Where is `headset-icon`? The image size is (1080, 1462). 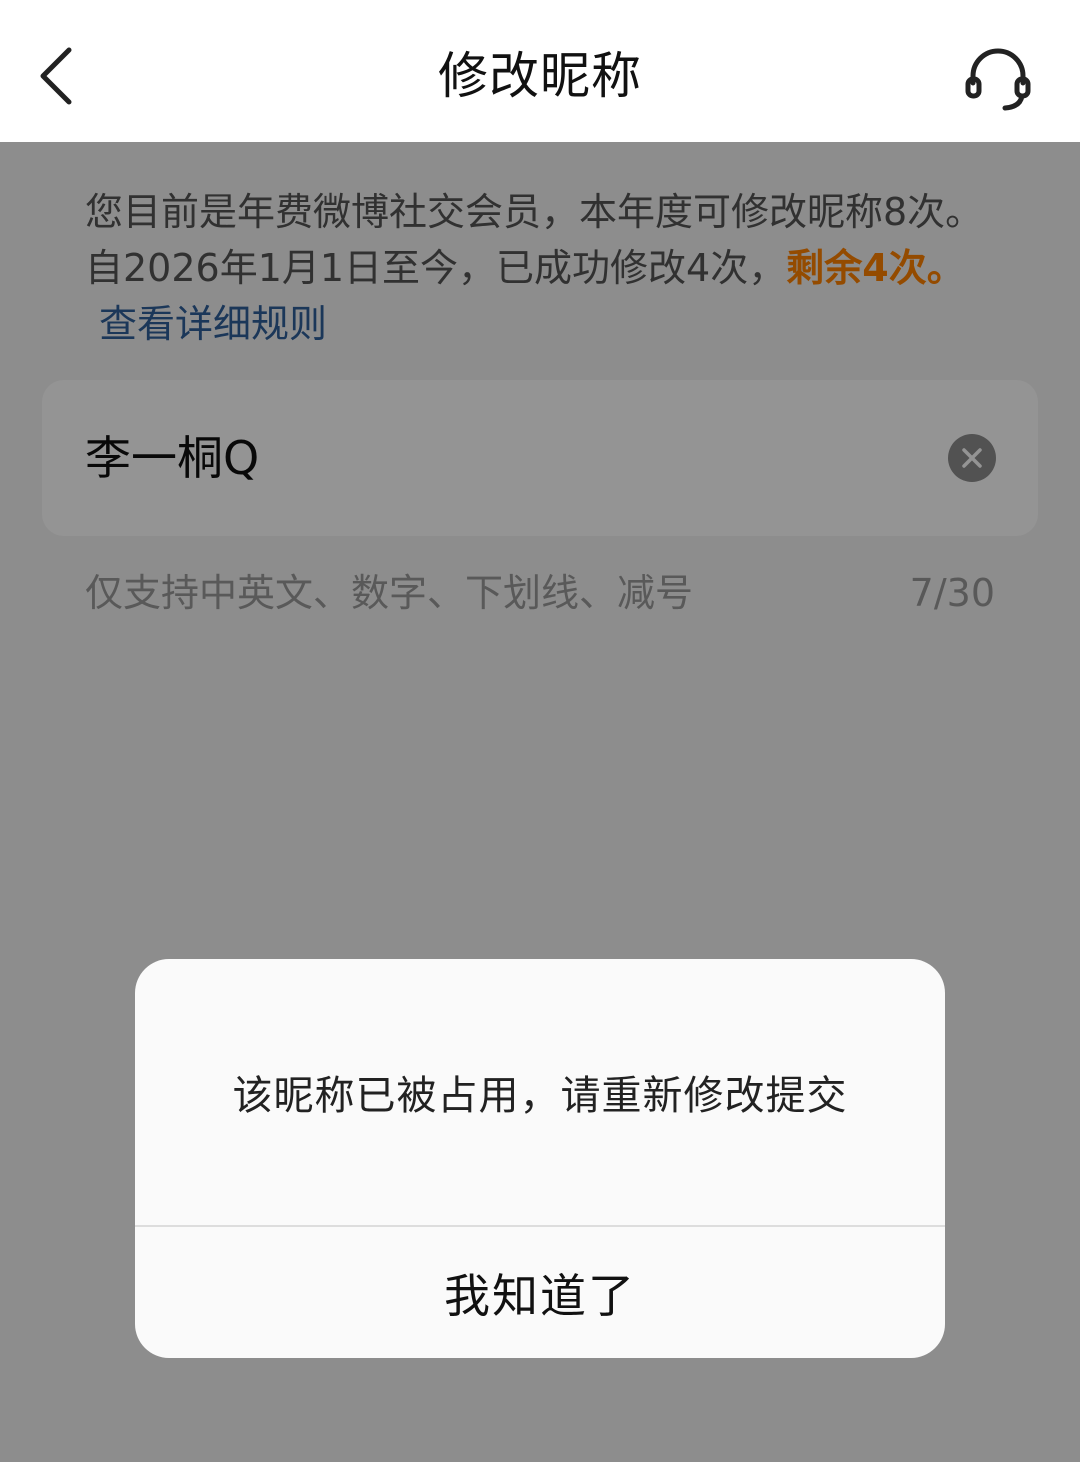 headset-icon is located at coordinates (998, 79).